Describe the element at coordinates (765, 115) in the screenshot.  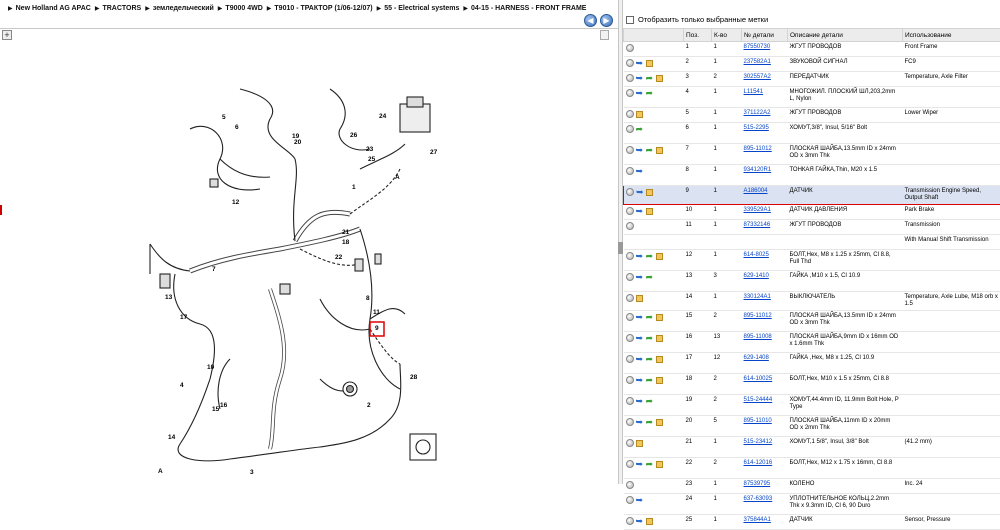
I see `cell-part: 371122A2` at that location.